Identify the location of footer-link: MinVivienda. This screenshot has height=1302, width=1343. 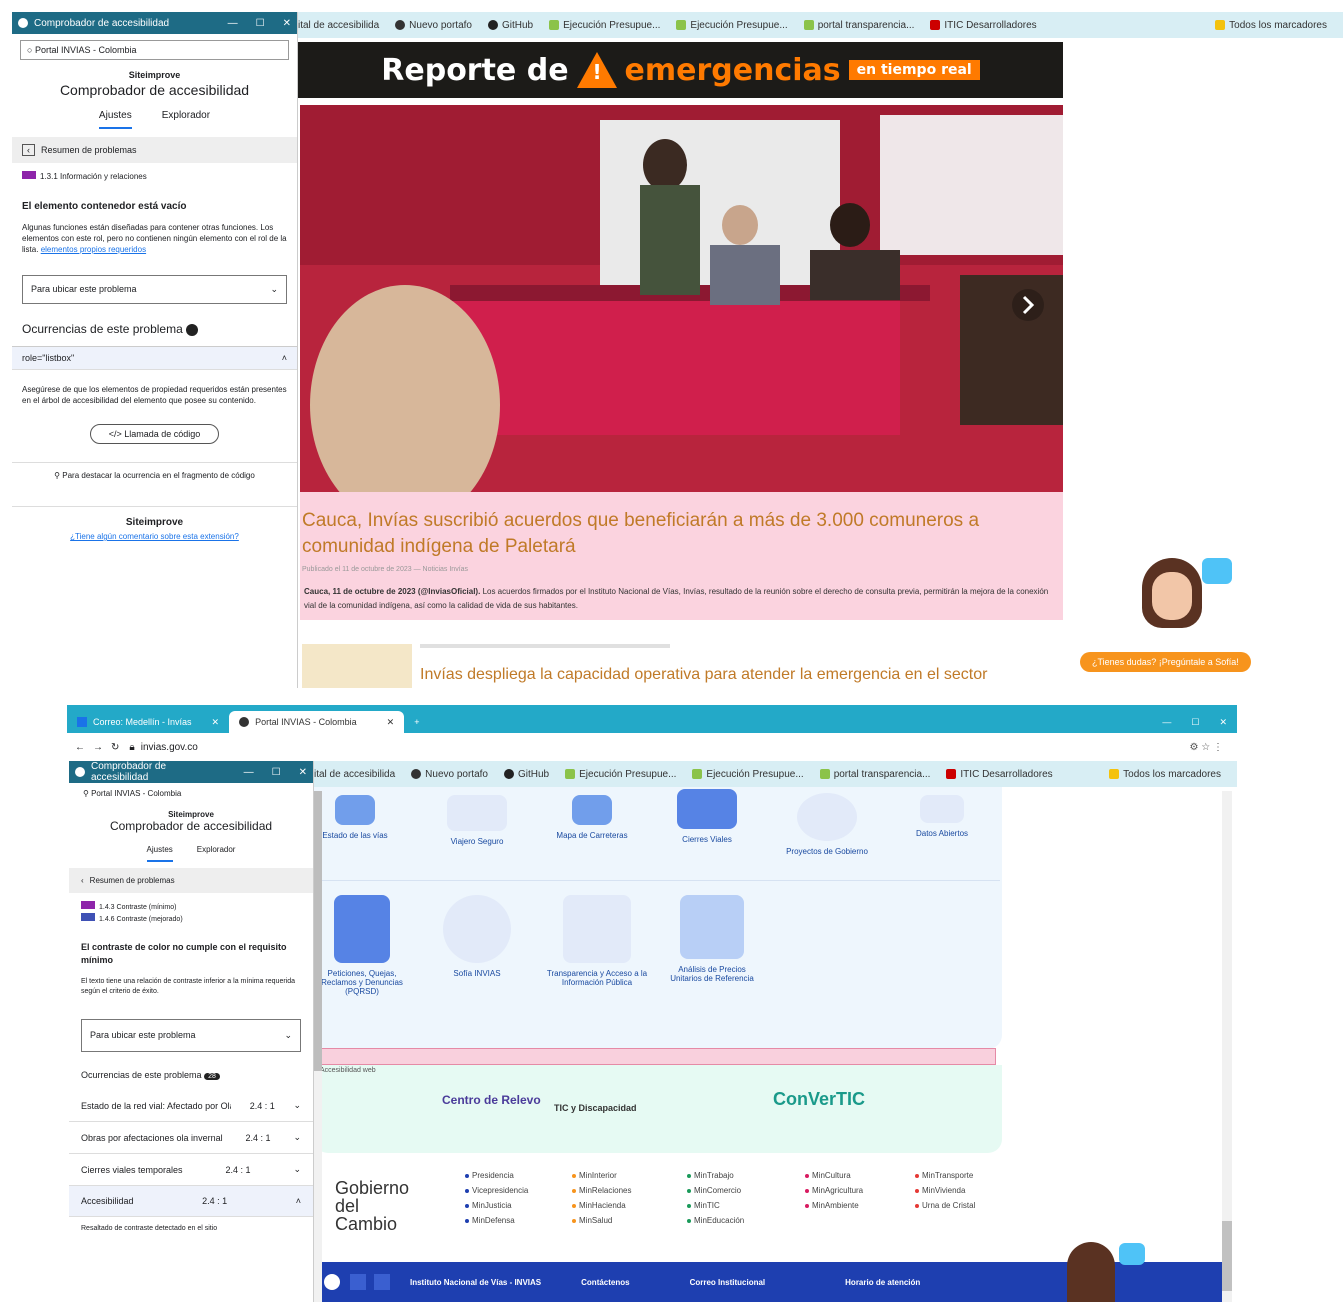
(945, 1190).